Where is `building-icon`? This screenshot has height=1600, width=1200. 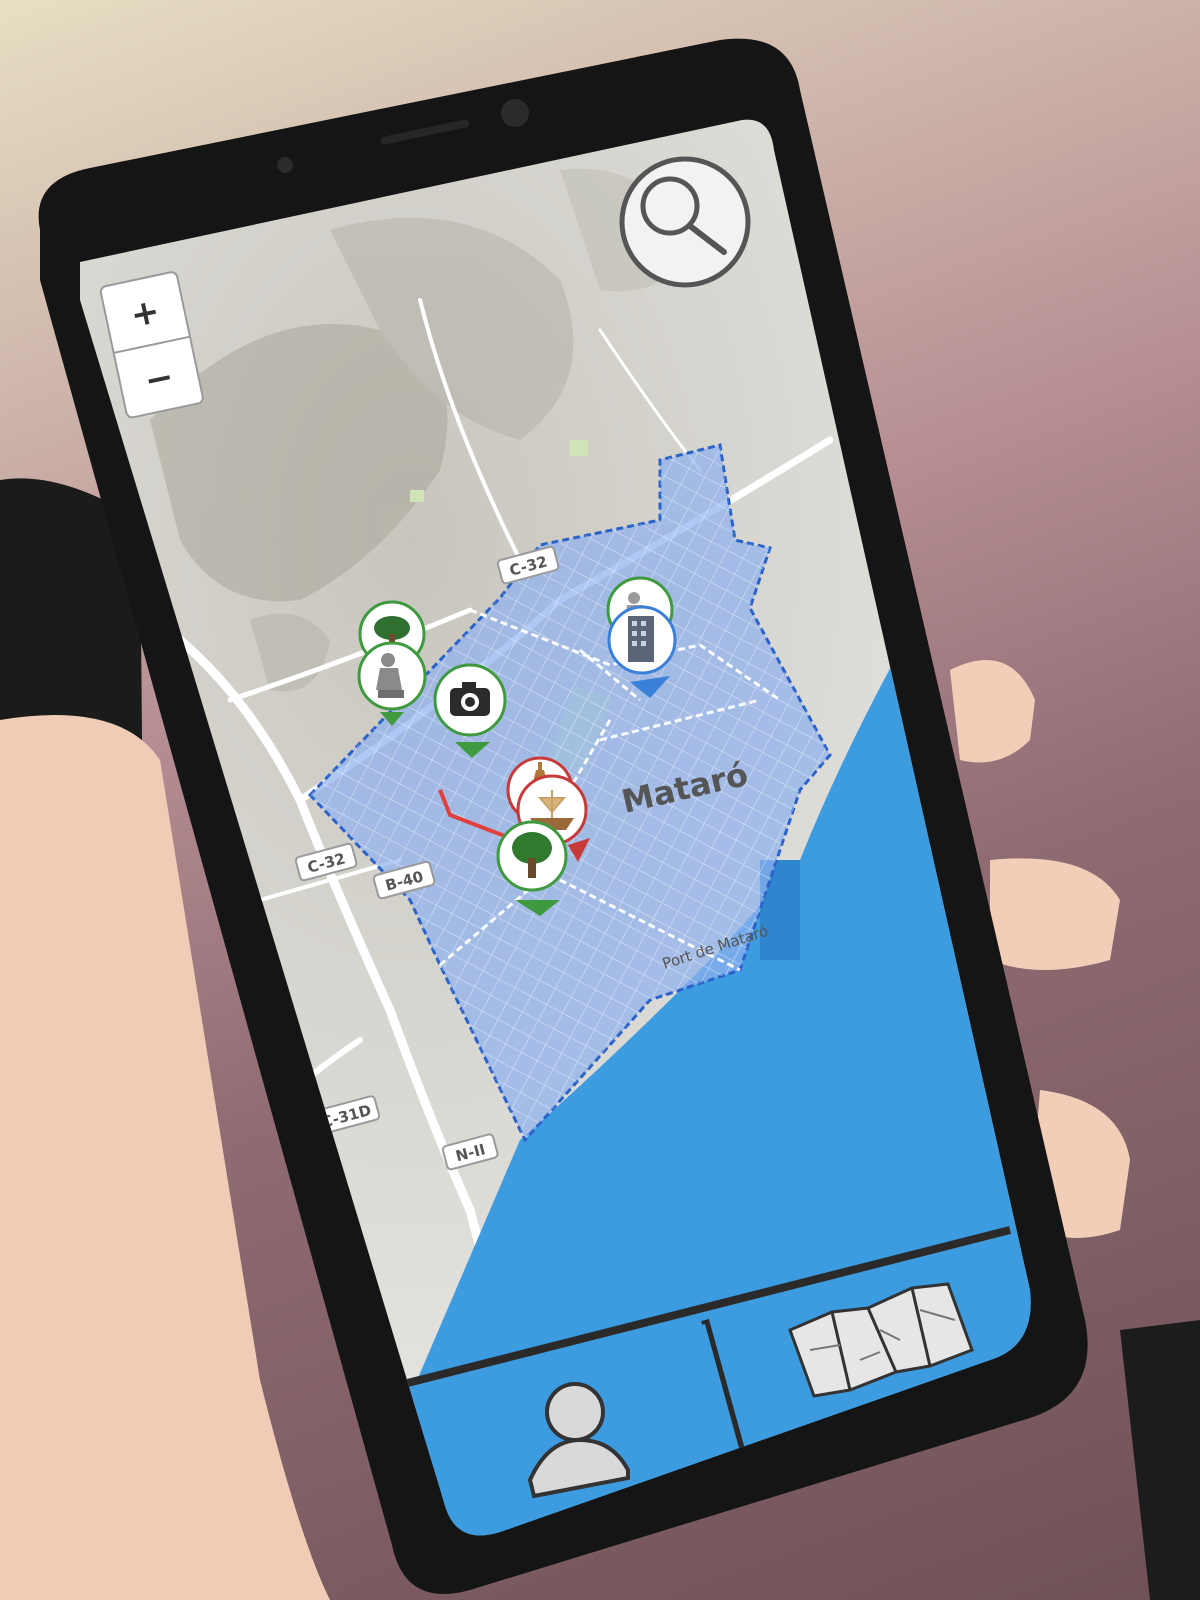 building-icon is located at coordinates (641, 639).